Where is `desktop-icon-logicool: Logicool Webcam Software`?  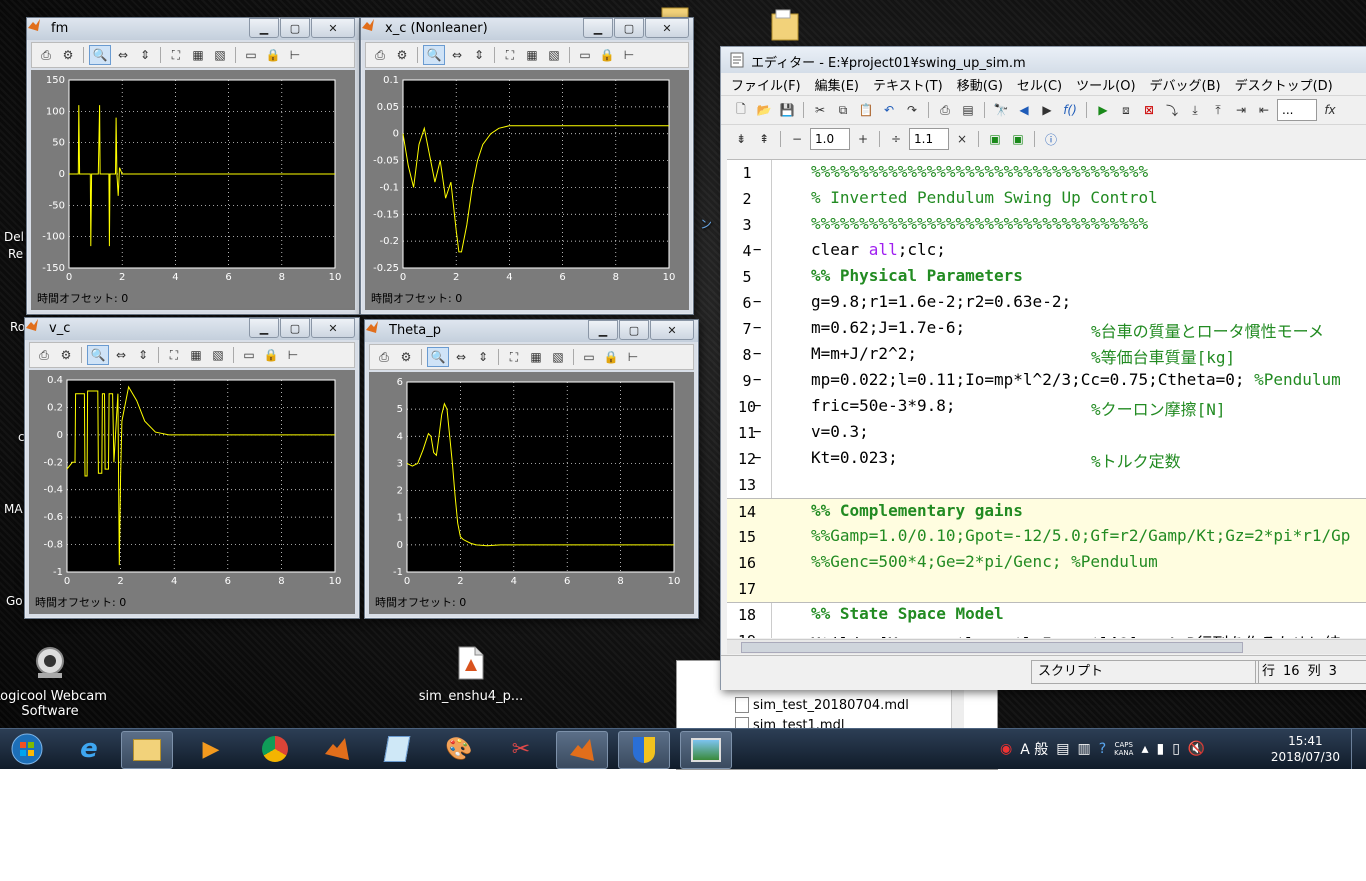 desktop-icon-logicool: Logicool Webcam Software is located at coordinates (55, 682).